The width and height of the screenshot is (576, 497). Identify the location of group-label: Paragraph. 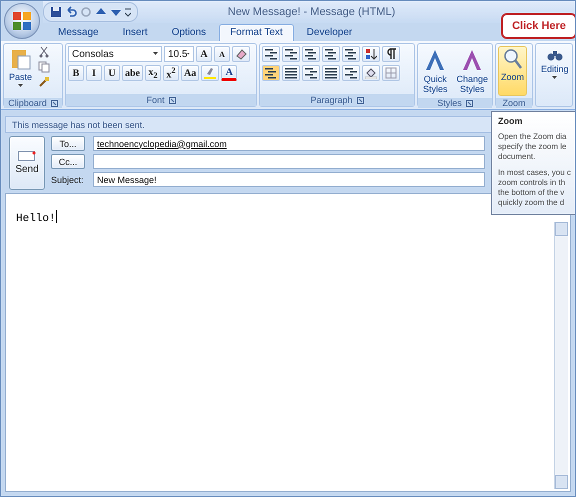
(331, 100).